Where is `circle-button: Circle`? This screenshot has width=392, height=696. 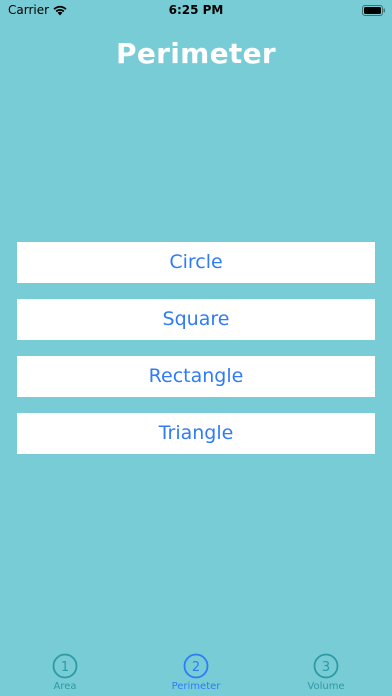 circle-button: Circle is located at coordinates (196, 262).